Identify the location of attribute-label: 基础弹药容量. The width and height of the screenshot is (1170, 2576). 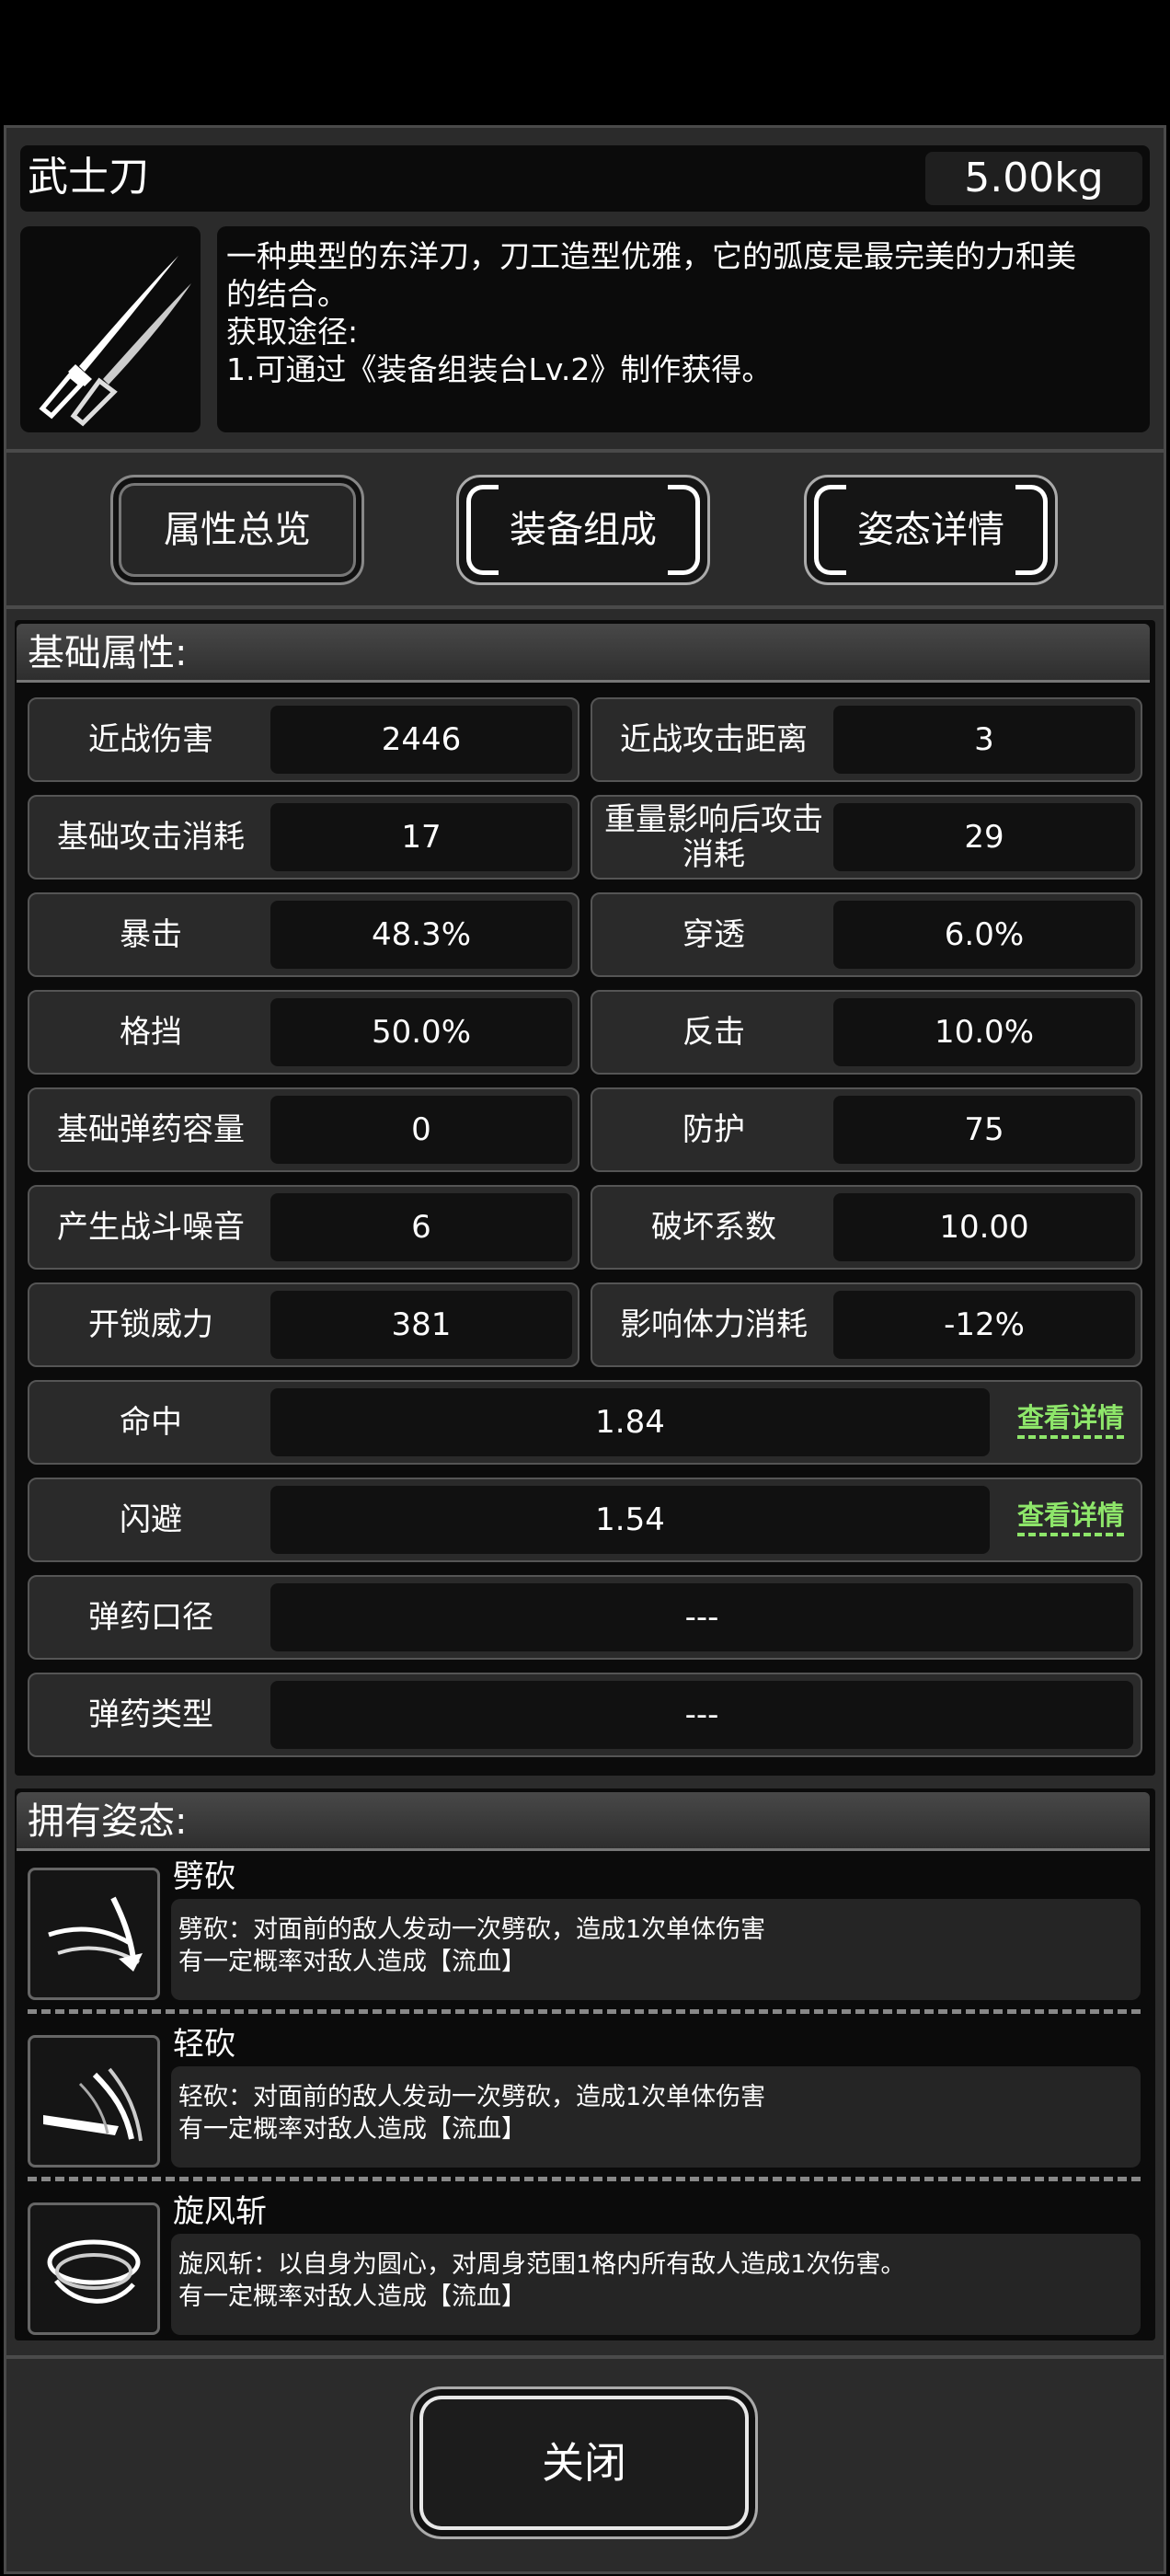
(151, 1129).